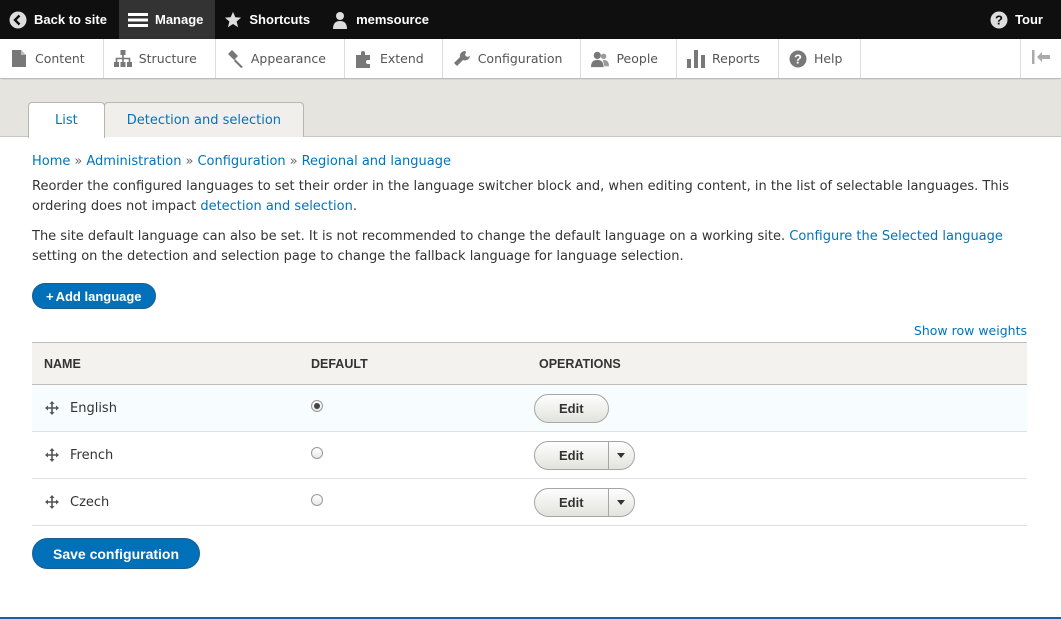 This screenshot has height=619, width=1061. I want to click on tray-item-reports: Reports, so click(728, 58).